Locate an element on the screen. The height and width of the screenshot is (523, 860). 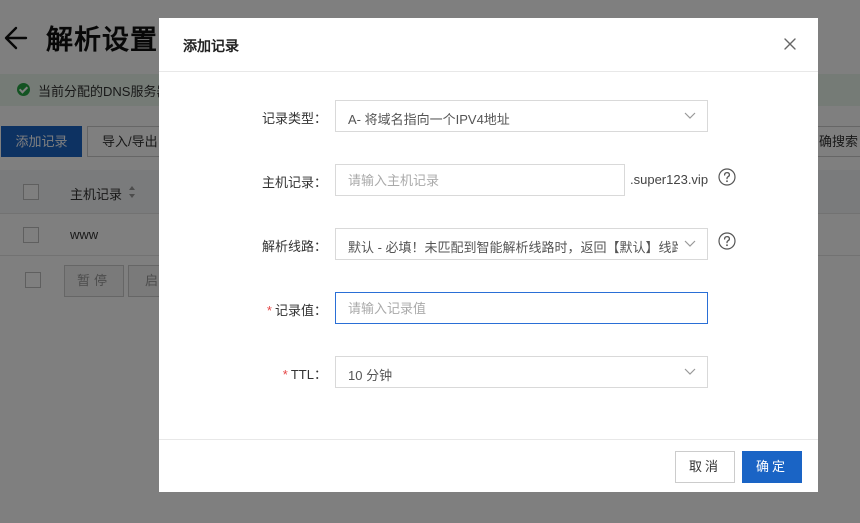
host-record-label: 主机记录： is located at coordinates (294, 182).